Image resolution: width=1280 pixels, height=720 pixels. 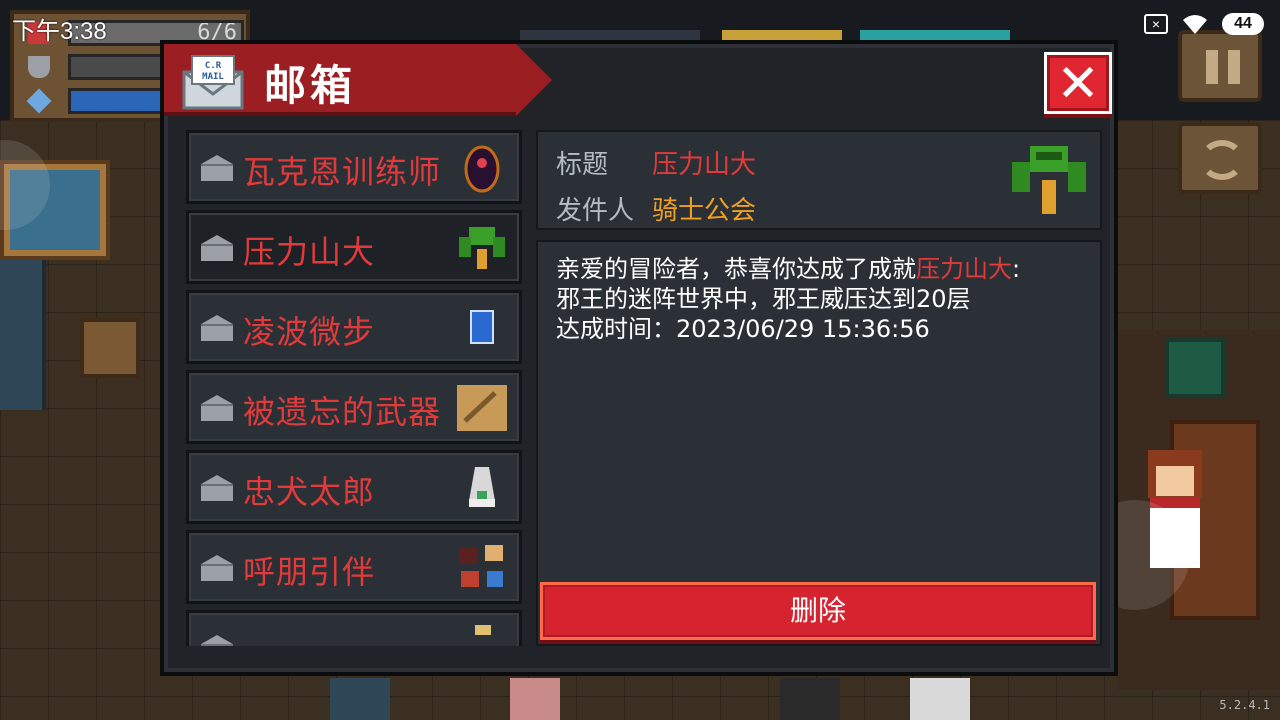 What do you see at coordinates (641, 82) in the screenshot?
I see `mailbox-titlebar: C.R MAIL 邮箱 ✕` at bounding box center [641, 82].